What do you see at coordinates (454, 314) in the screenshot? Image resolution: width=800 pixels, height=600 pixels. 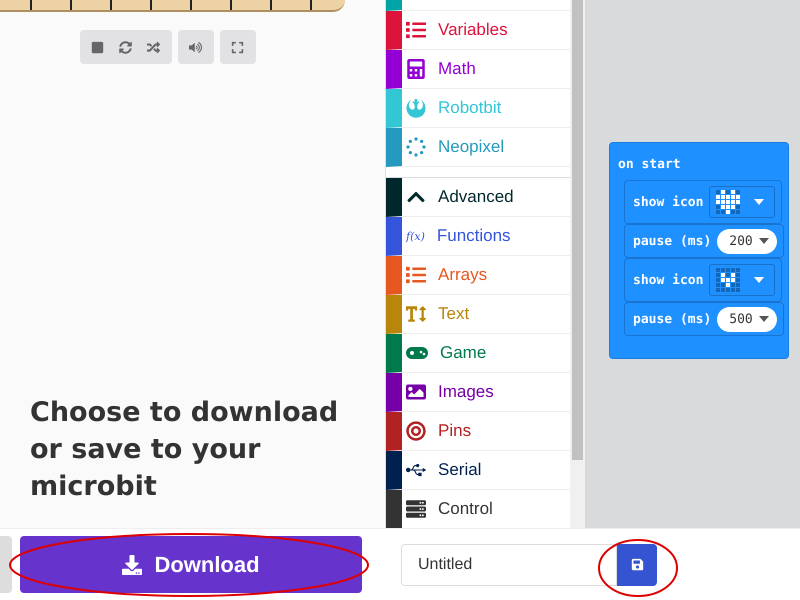 I see `category-label: Text` at bounding box center [454, 314].